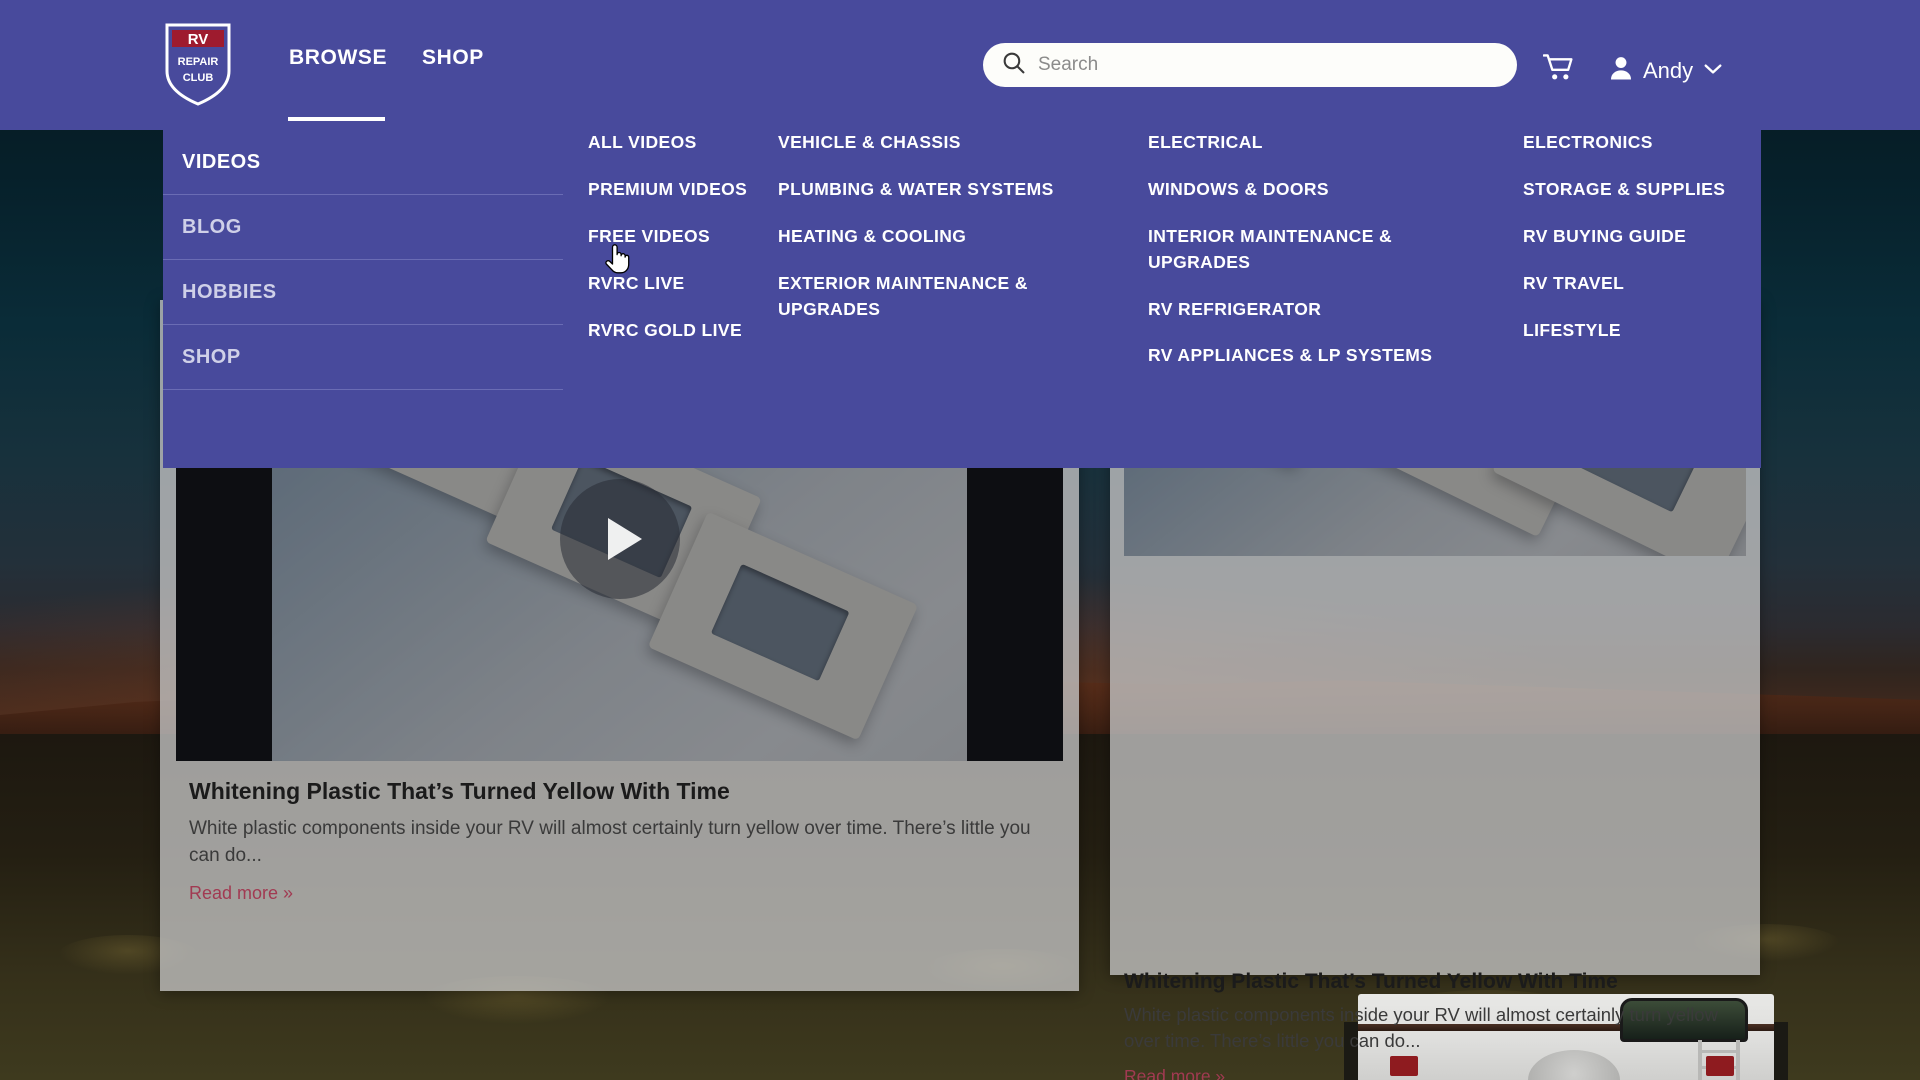  Describe the element at coordinates (1313, 310) in the screenshot. I see `menu-link-rv-refrigerator: RV REFRIGERATOR` at that location.